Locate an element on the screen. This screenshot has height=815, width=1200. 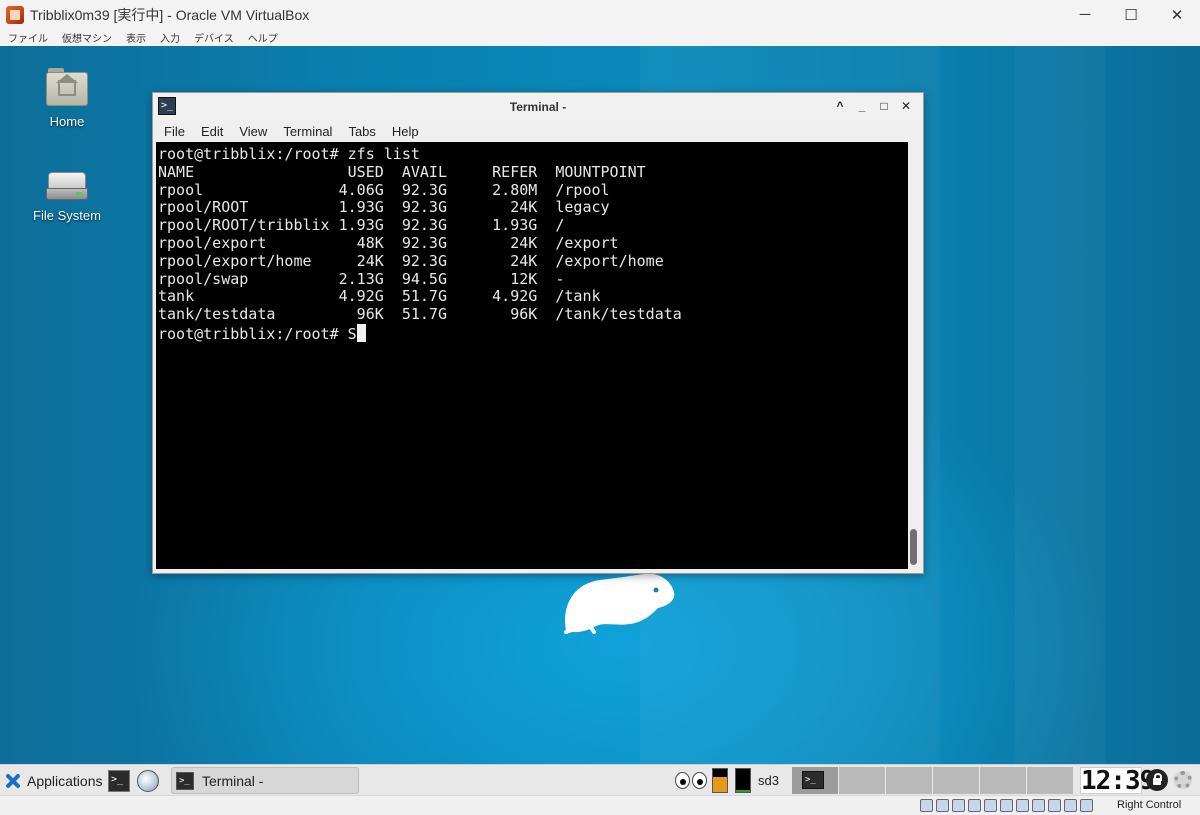
desktop-icon-home: Home is located at coordinates (67, 98).